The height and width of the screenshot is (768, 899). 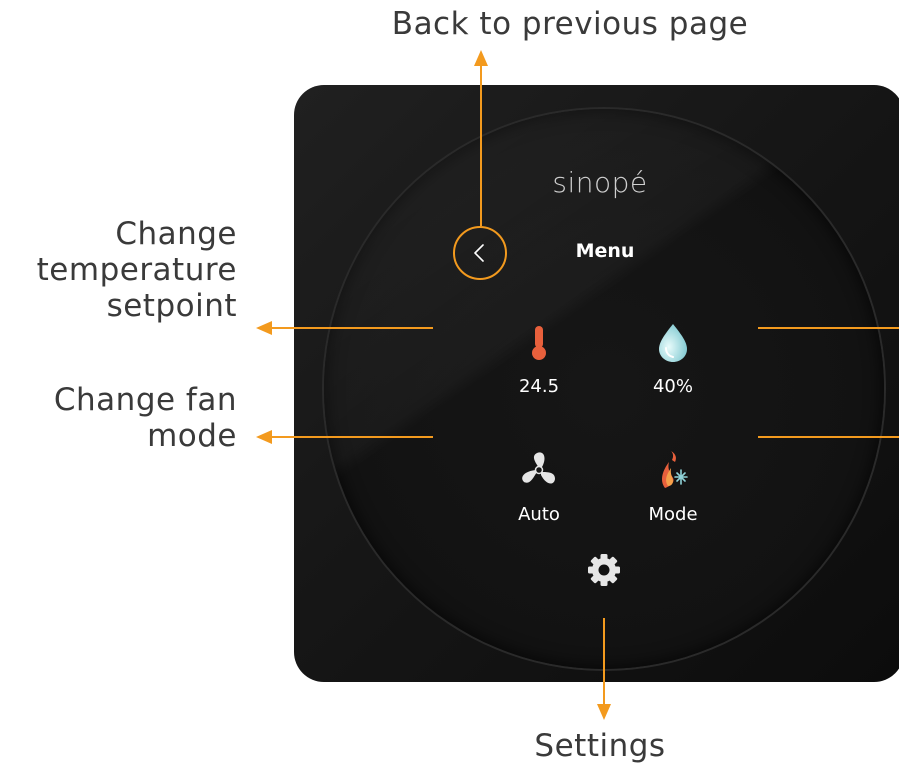 What do you see at coordinates (600, 182) in the screenshot?
I see `brand-logo: sinopé` at bounding box center [600, 182].